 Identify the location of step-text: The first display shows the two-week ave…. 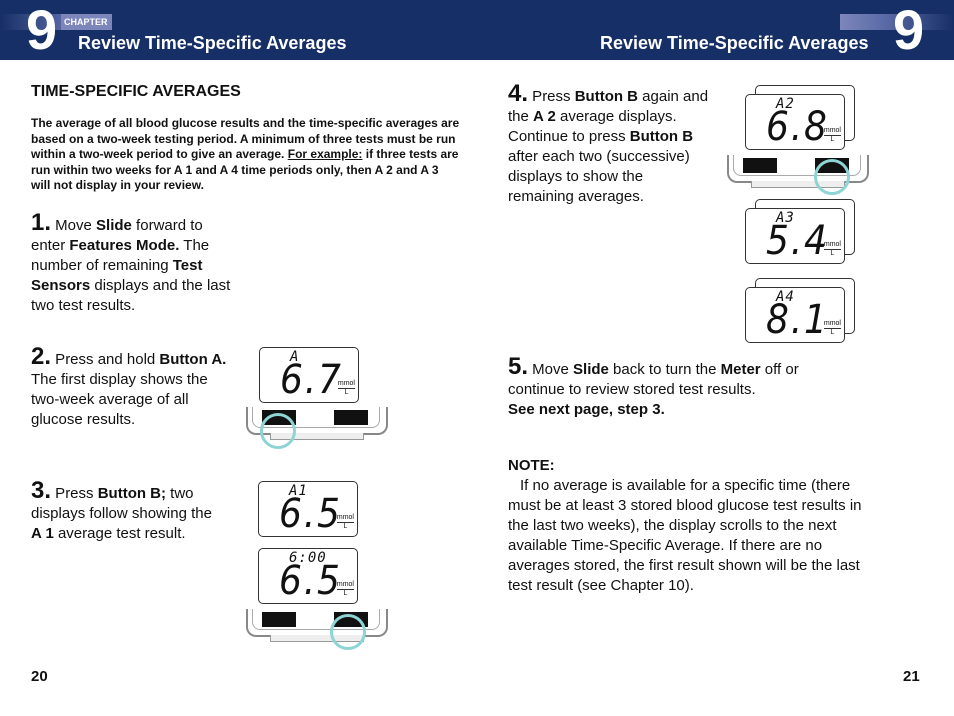
(119, 399).